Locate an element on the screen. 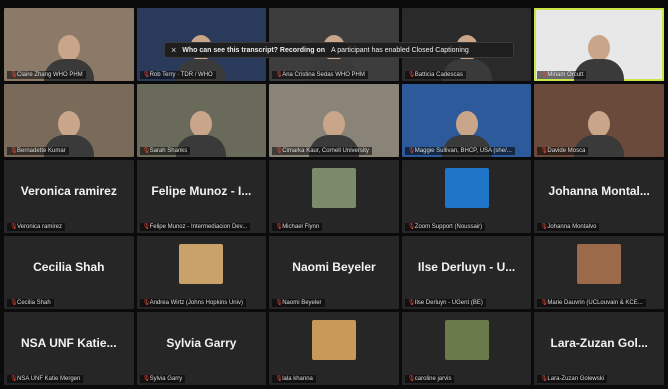 The width and height of the screenshot is (668, 389). participant-name-label: 🎙 Miriam Orcutt is located at coordinates (562, 75).